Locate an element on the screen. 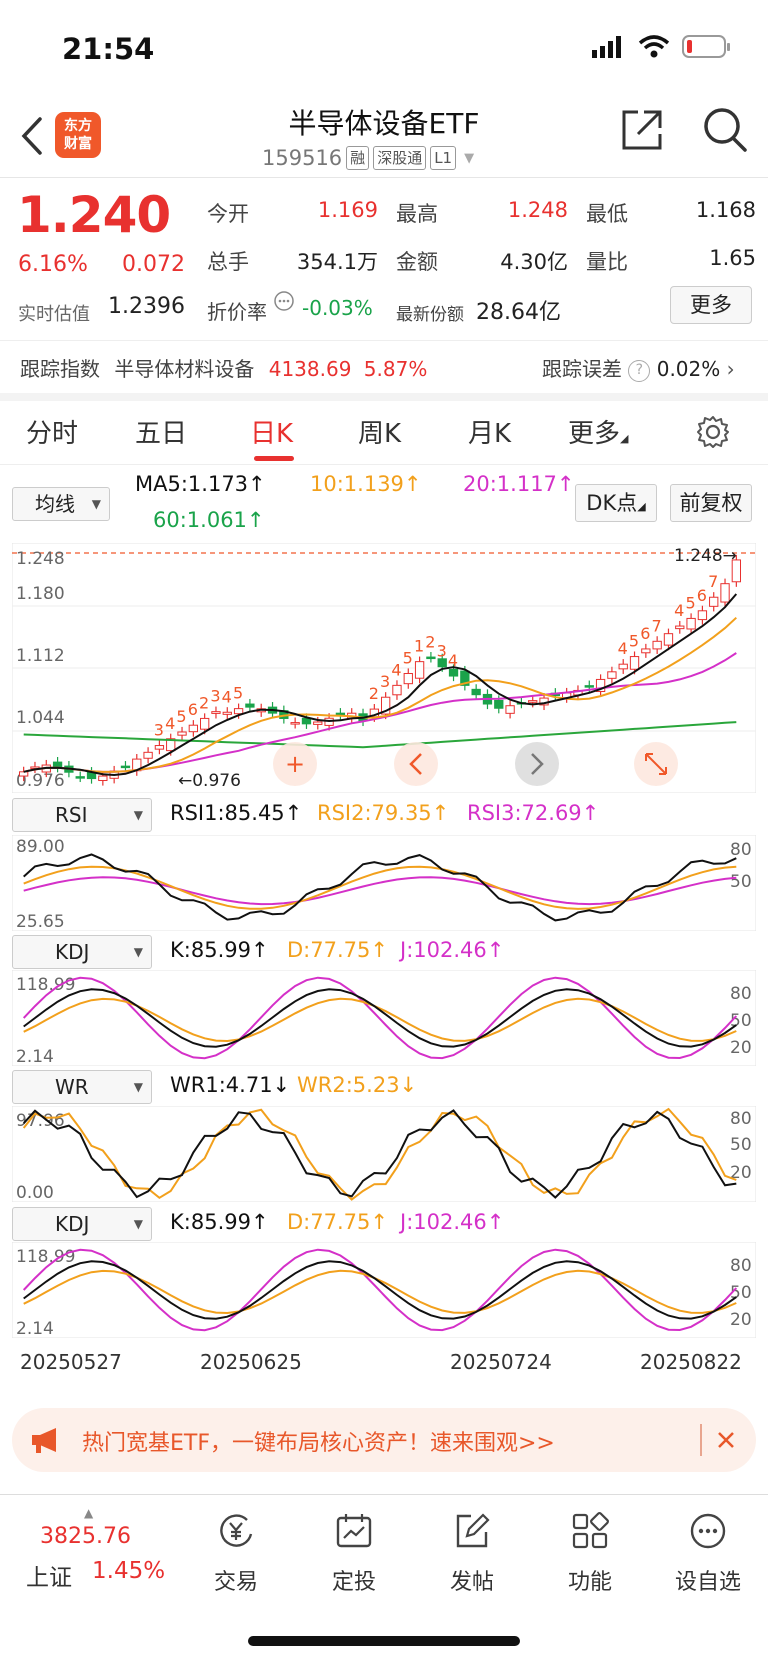 This screenshot has width=768, height=1663. yuan-circle-icon is located at coordinates (236, 1530).